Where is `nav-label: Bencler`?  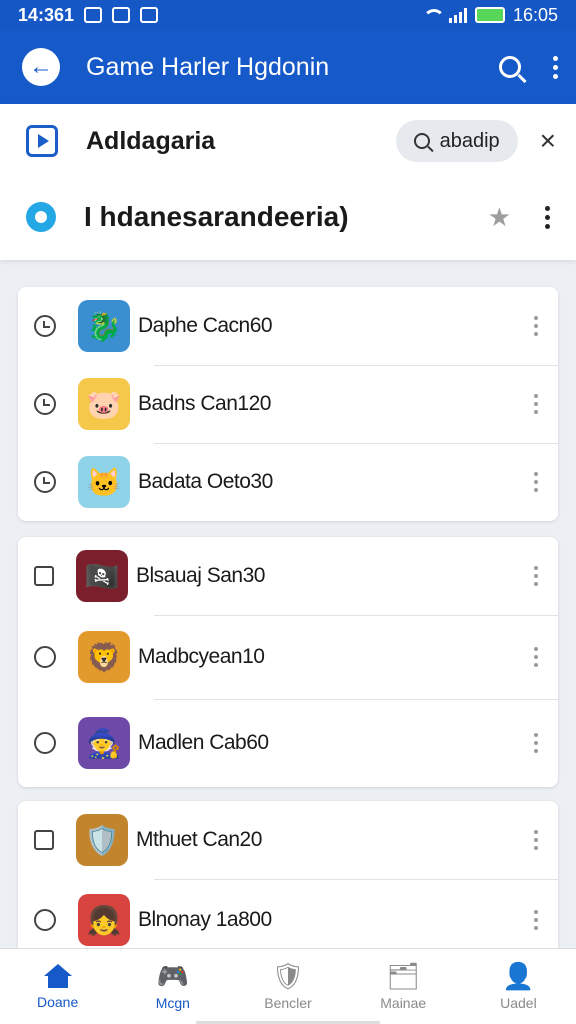
nav-label: Bencler is located at coordinates (288, 1002).